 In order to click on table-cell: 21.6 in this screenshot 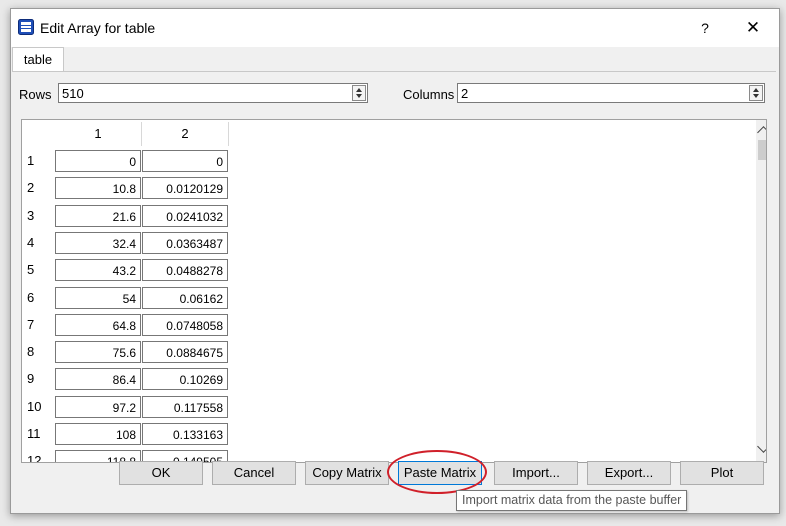, I will do `click(98, 216)`.